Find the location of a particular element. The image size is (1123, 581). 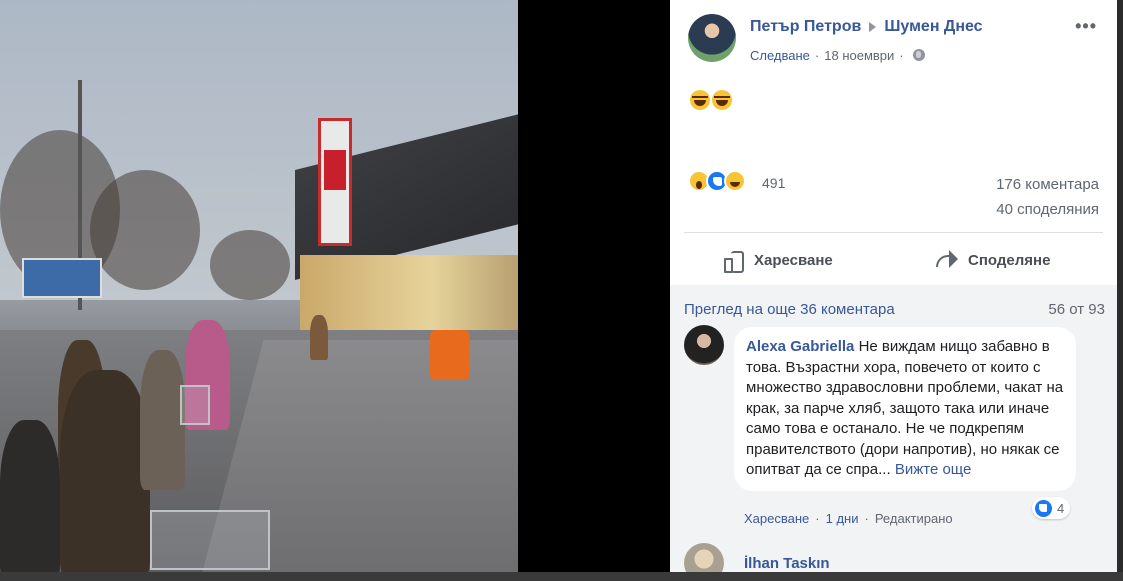

share-button: Споделяне is located at coordinates (993, 260).